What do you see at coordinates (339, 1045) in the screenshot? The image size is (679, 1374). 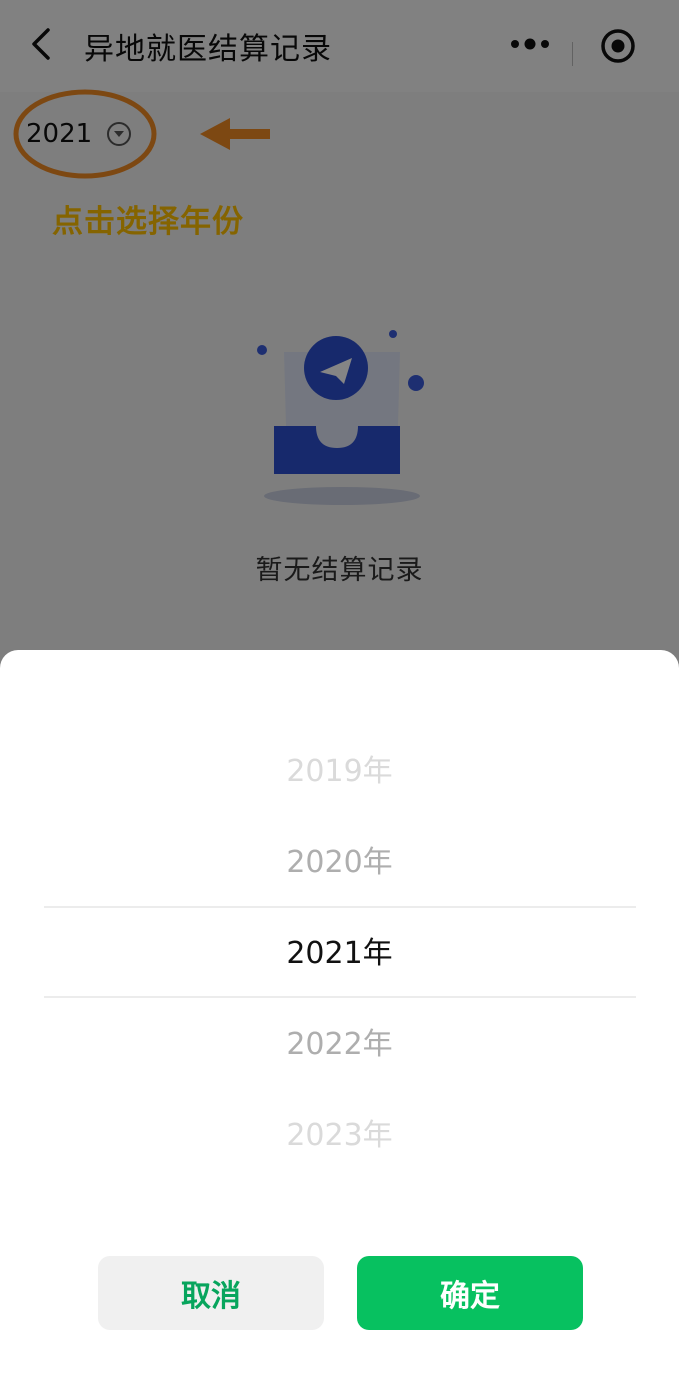 I see `picker-option: 2022年` at bounding box center [339, 1045].